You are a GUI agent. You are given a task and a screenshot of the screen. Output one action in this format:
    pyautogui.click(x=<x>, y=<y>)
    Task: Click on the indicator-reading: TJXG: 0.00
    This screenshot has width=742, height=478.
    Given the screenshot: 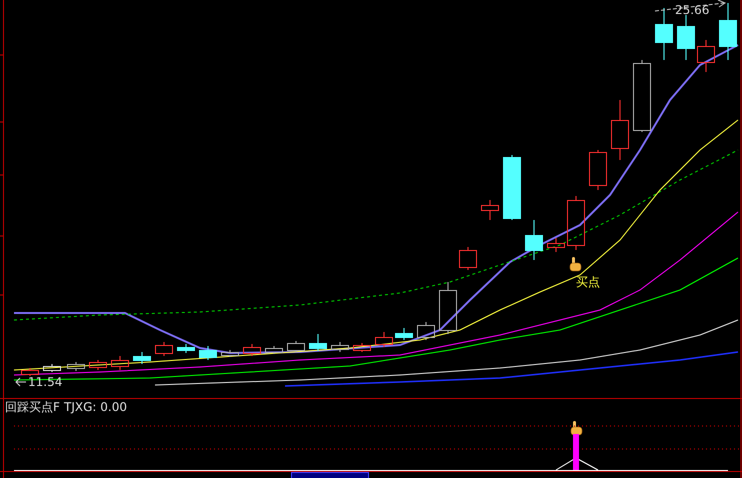 What is the action you would take?
    pyautogui.click(x=95, y=407)
    